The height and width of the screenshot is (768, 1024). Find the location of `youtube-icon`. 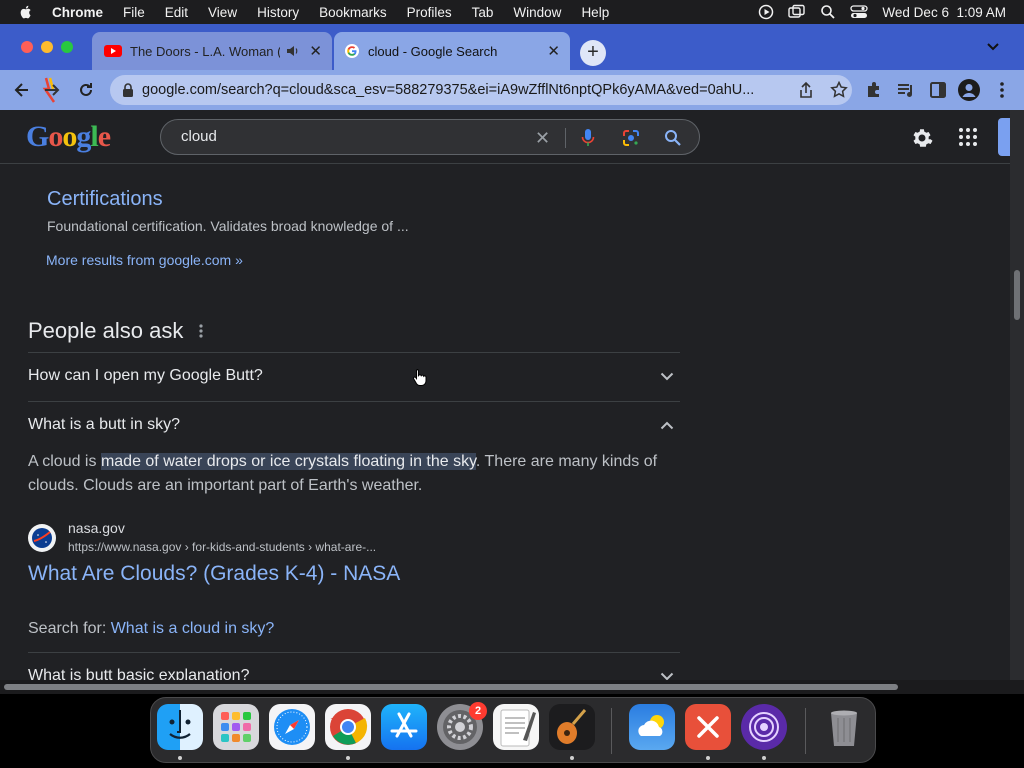

youtube-icon is located at coordinates (113, 51).